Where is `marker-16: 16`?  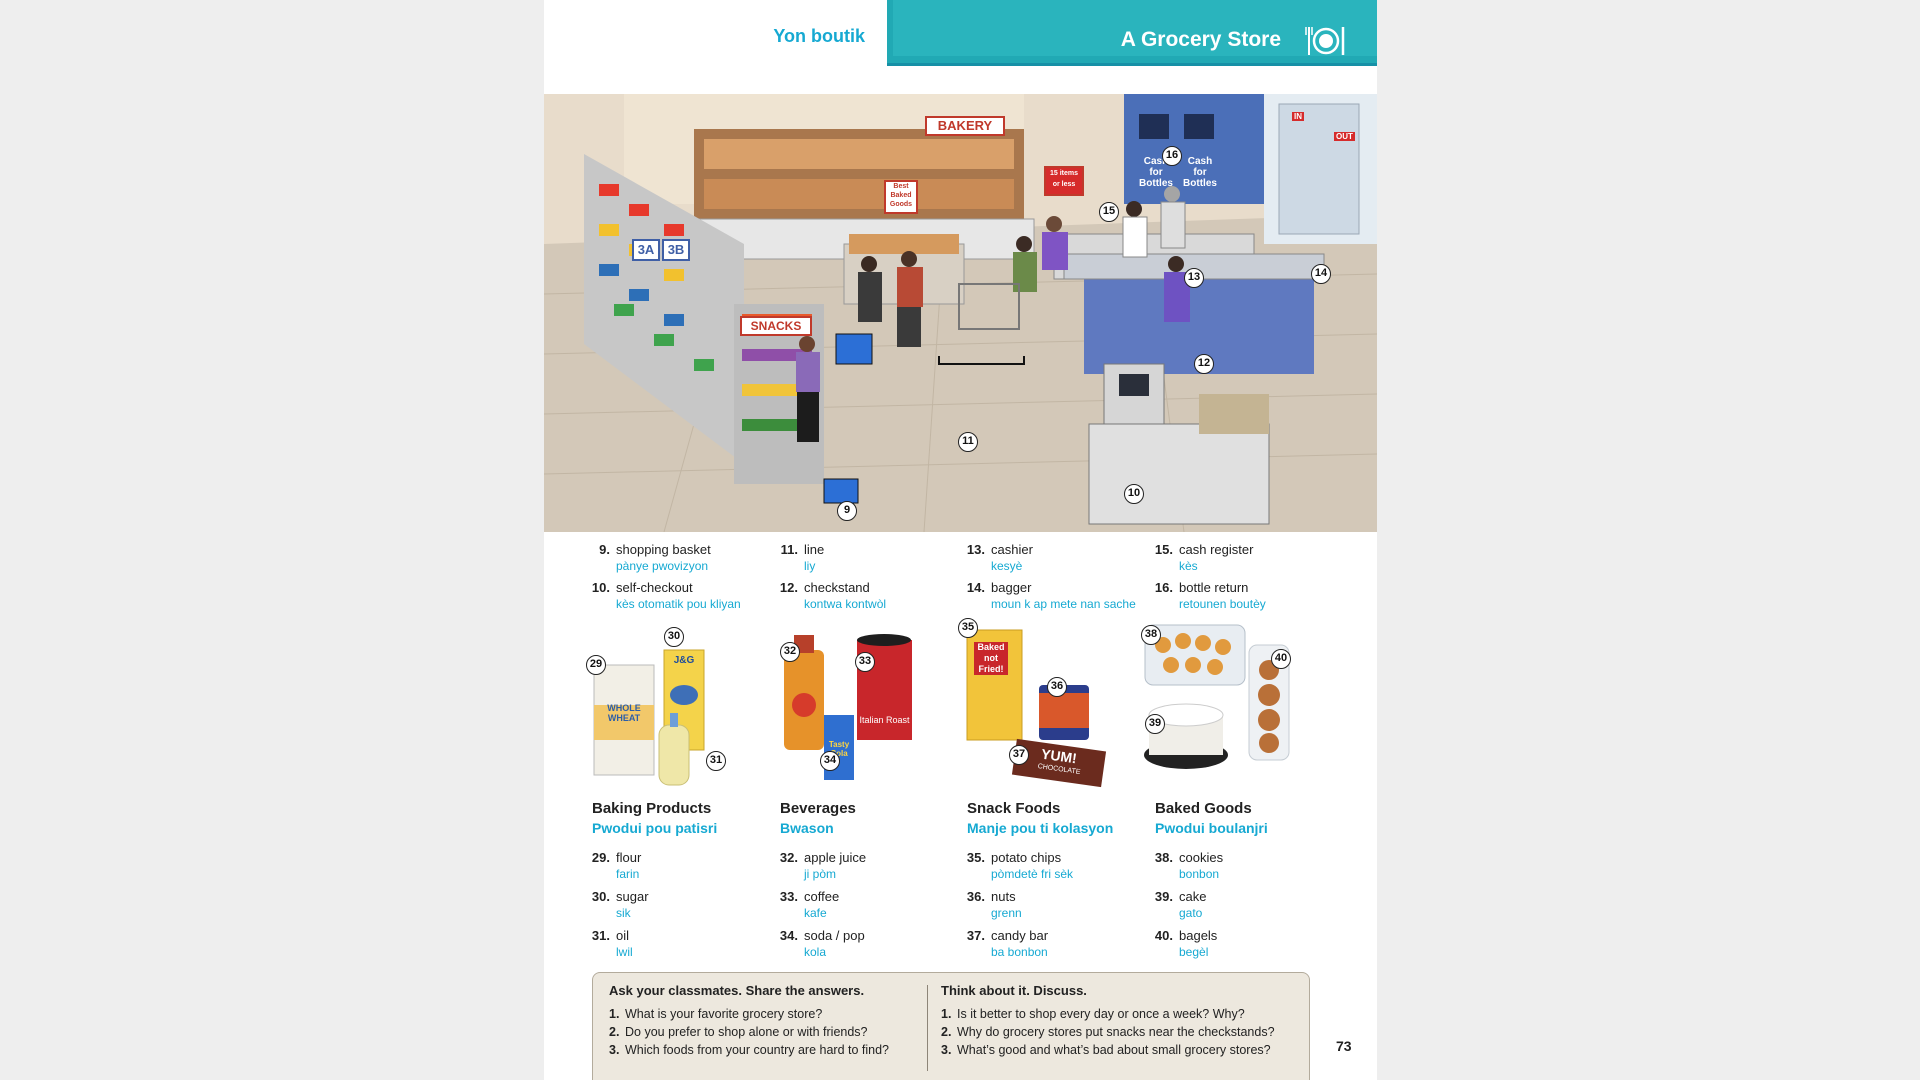
marker-16: 16 is located at coordinates (1172, 156).